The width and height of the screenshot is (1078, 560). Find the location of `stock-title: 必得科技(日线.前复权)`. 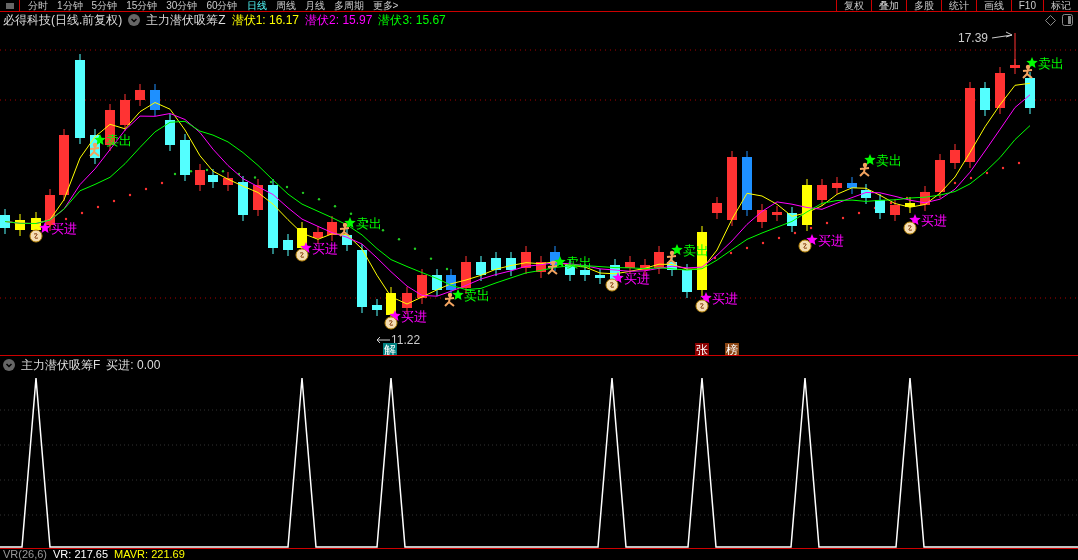

stock-title: 必得科技(日线.前复权) is located at coordinates (63, 20).